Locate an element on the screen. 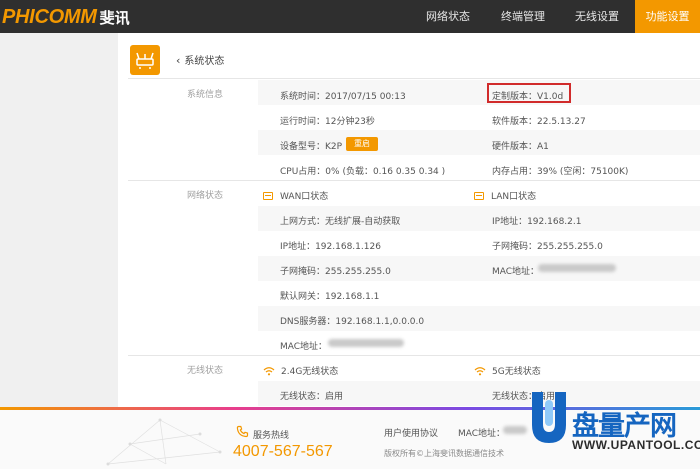 This screenshot has height=469, width=700. wifi-24g-heading: 2.4G无线状态 is located at coordinates (300, 370).